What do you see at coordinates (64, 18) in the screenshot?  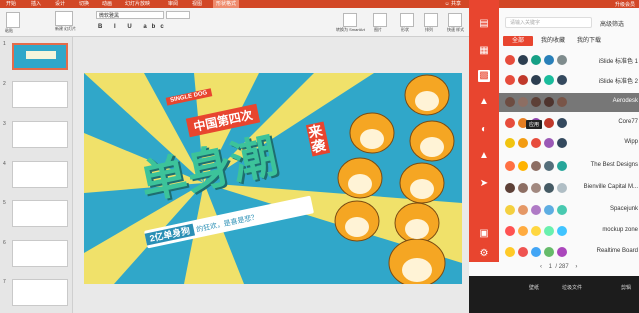 I see `new-slide-icon` at bounding box center [64, 18].